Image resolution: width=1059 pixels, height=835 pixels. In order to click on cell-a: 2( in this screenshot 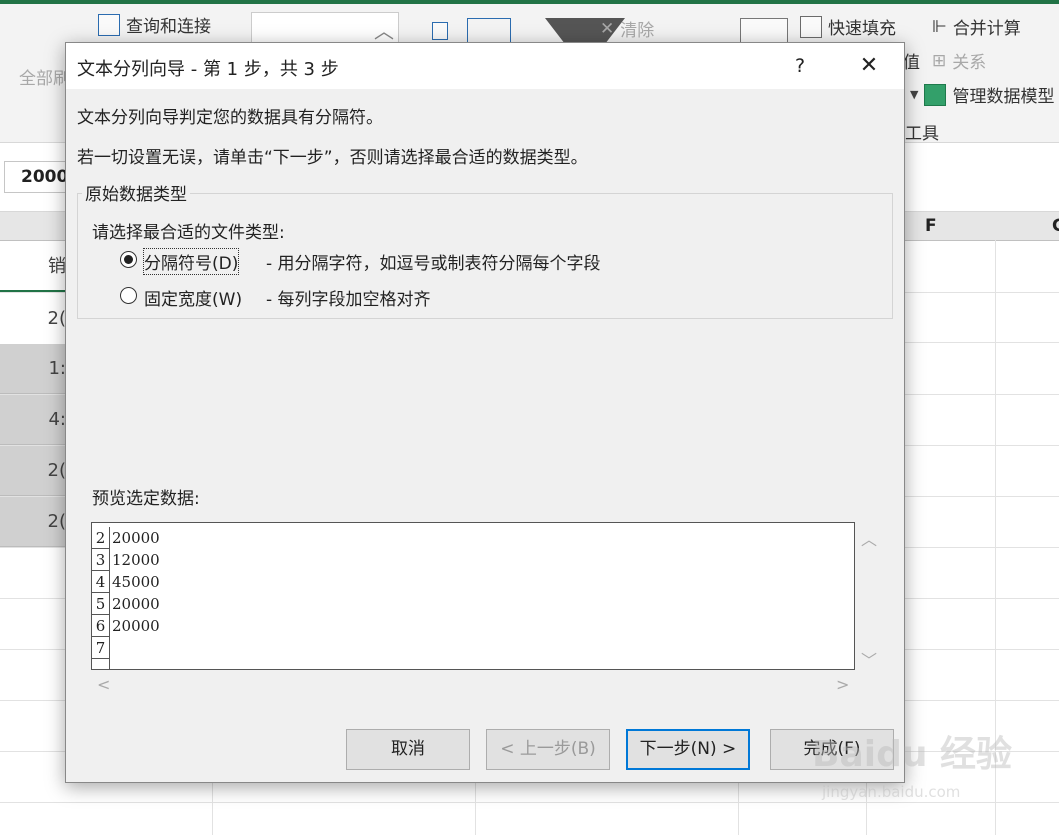, I will do `click(35, 319)`.